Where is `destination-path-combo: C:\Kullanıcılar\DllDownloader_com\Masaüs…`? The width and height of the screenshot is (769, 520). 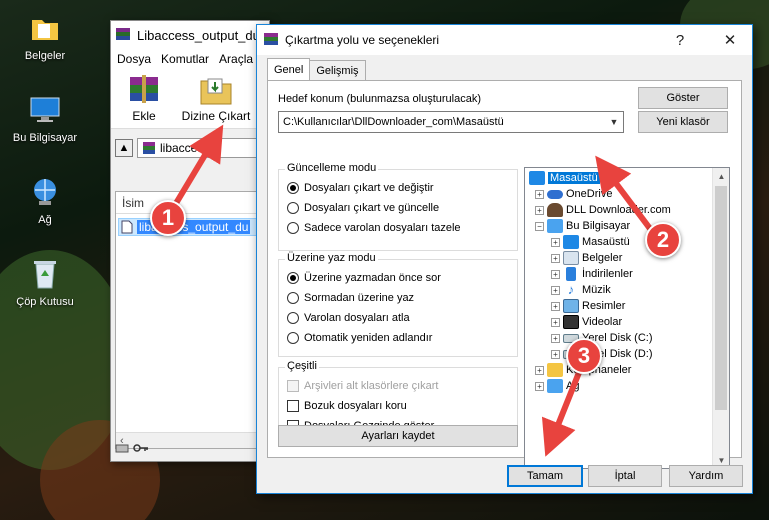
destination-path-combo: C:\Kullanıcılar\DllDownloader_com\Masaüs… is located at coordinates (451, 122).